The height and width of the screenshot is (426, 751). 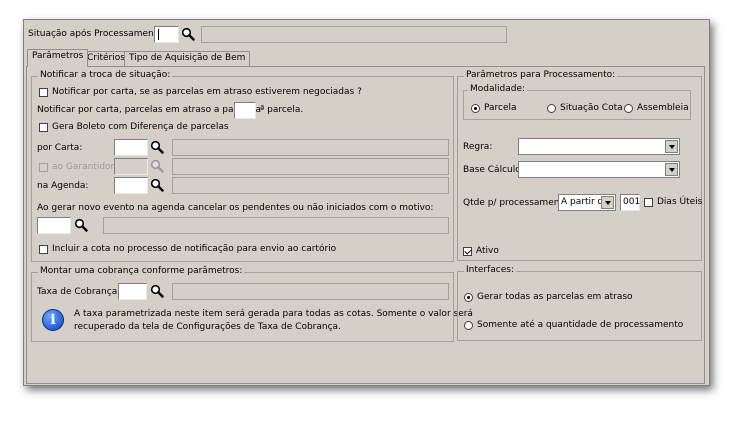 I want to click on garantidor-label: ao Garantidor:, so click(x=85, y=167).